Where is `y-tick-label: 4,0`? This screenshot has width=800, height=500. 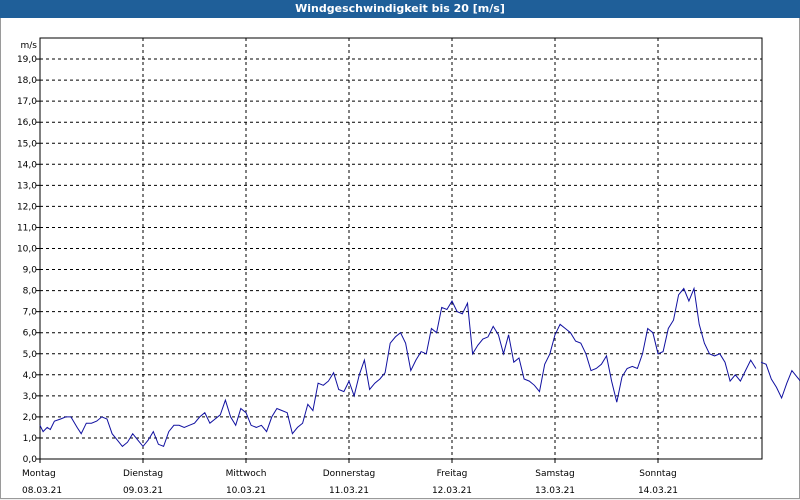 y-tick-label: 4,0 is located at coordinates (30, 376).